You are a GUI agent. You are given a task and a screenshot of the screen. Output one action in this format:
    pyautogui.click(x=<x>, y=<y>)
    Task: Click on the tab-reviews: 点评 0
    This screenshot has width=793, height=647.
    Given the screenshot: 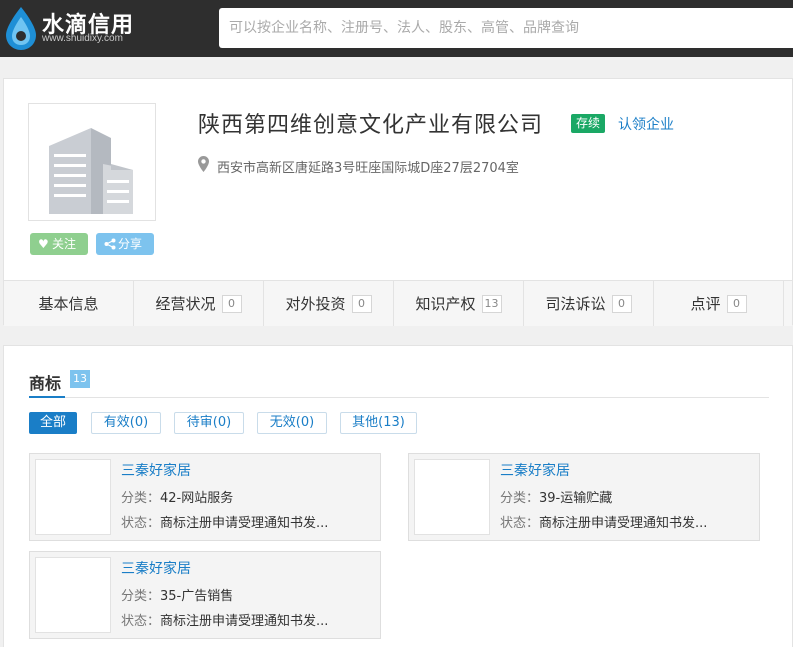 What is the action you would take?
    pyautogui.click(x=719, y=303)
    